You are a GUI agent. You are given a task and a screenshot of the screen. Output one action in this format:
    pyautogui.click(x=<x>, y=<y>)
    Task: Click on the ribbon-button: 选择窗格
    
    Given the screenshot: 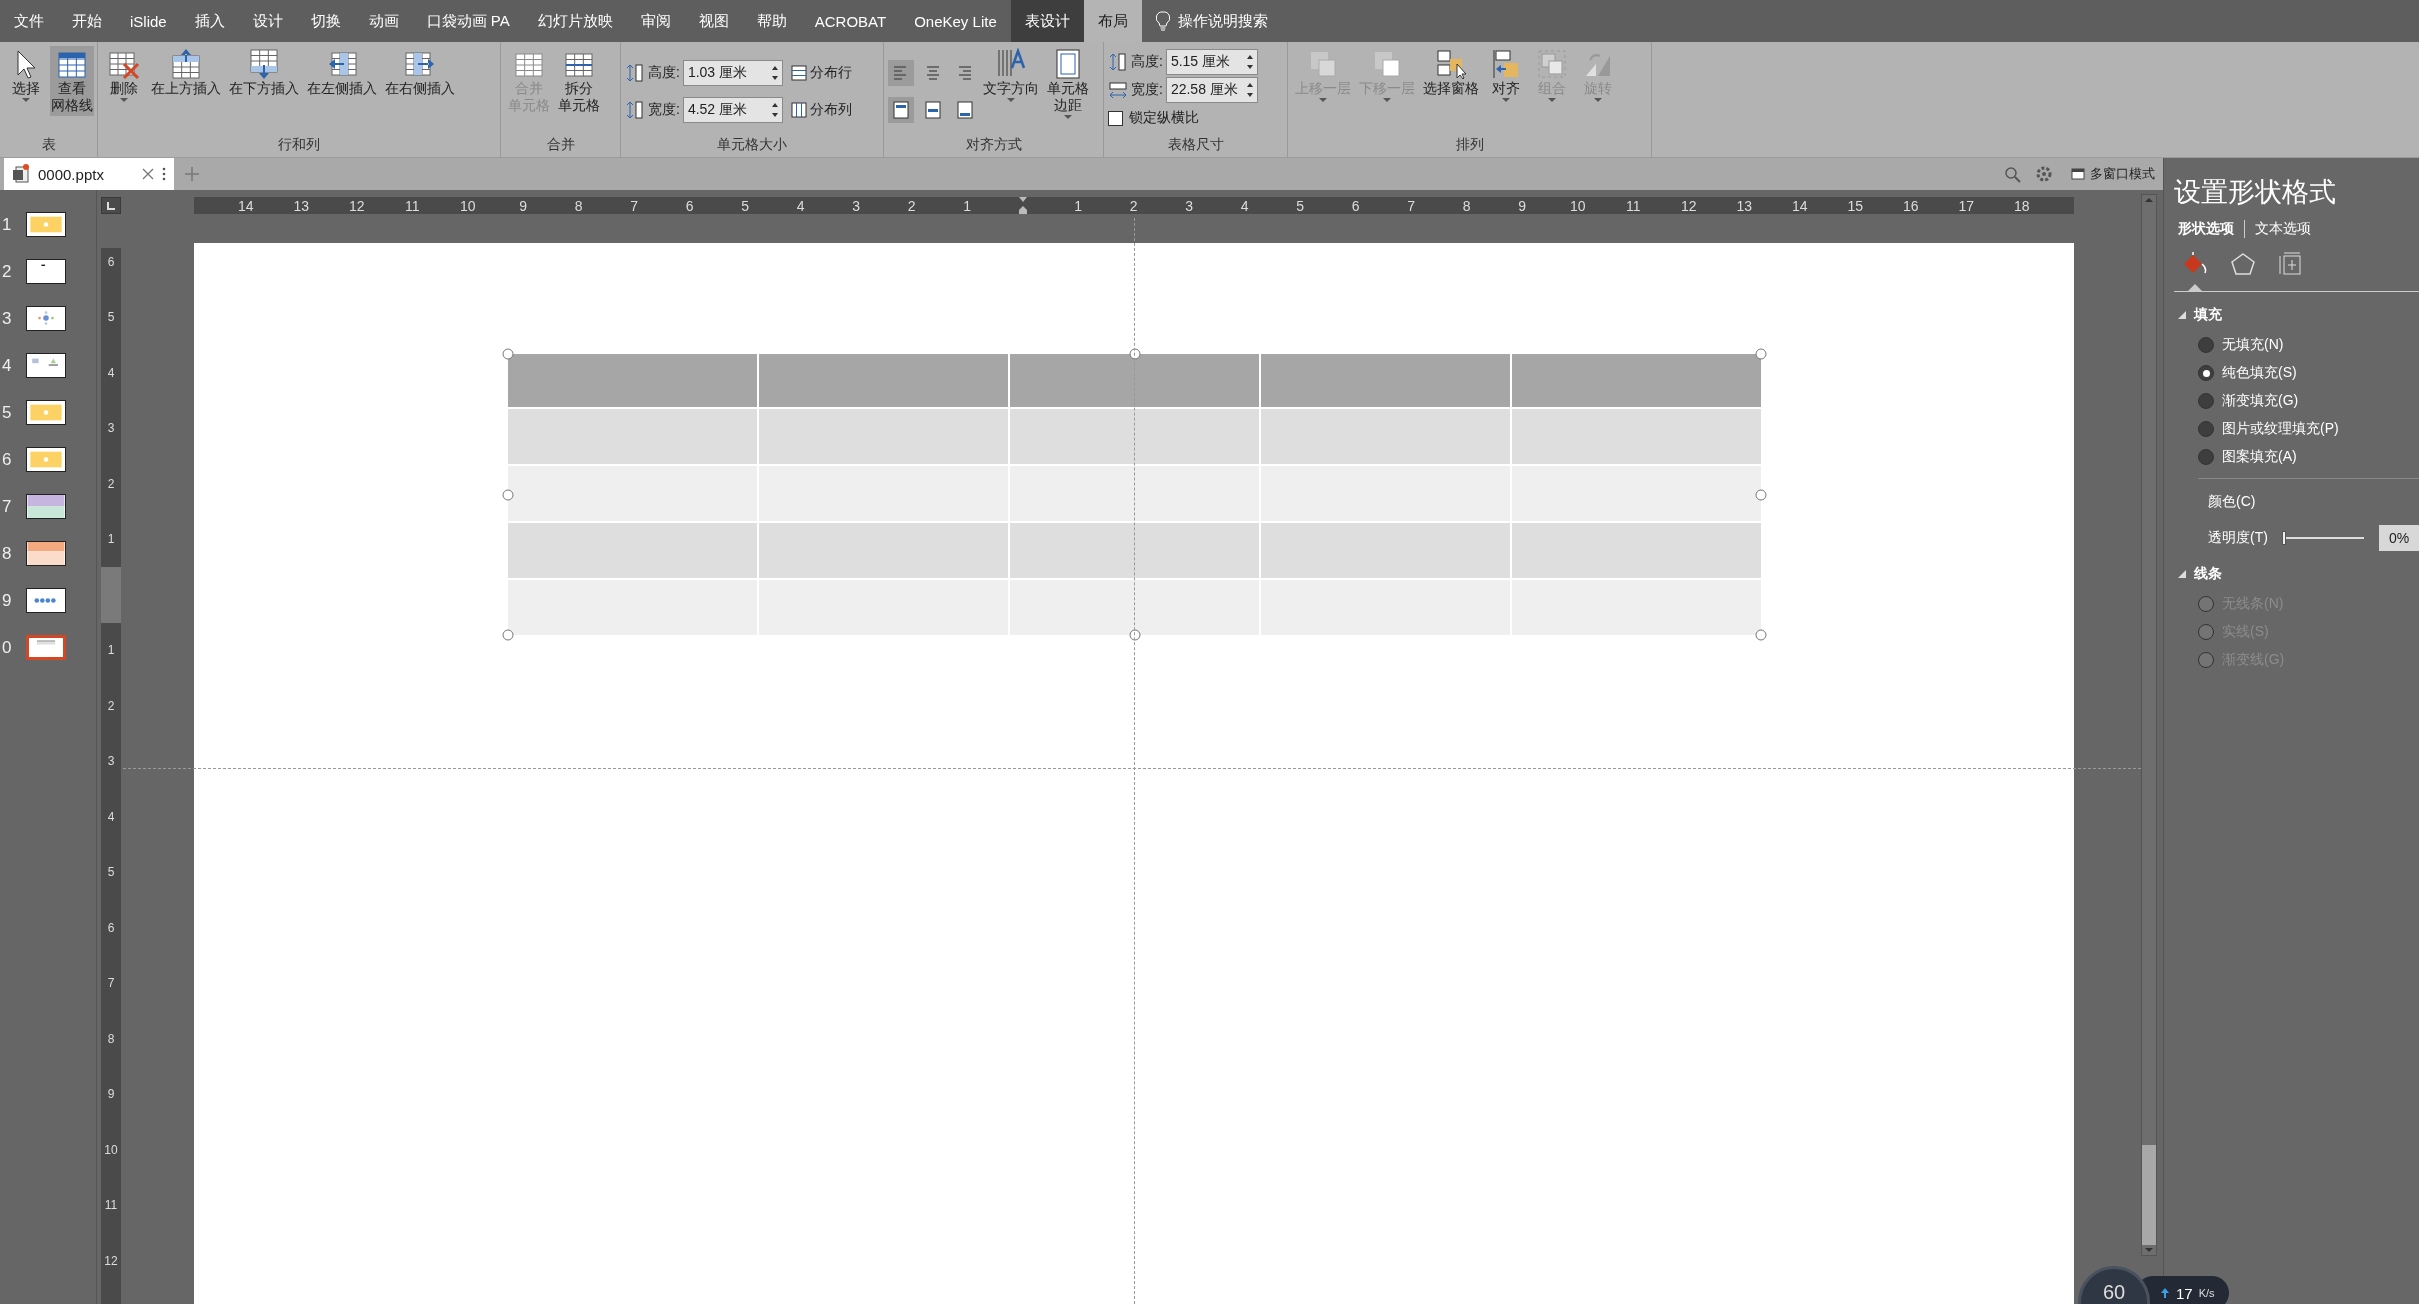 What is the action you would take?
    pyautogui.click(x=1451, y=72)
    